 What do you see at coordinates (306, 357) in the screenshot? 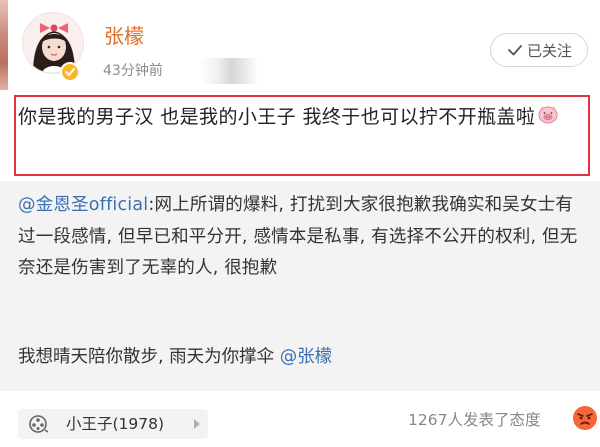
I see `repost-line2-mention: @张檬` at bounding box center [306, 357].